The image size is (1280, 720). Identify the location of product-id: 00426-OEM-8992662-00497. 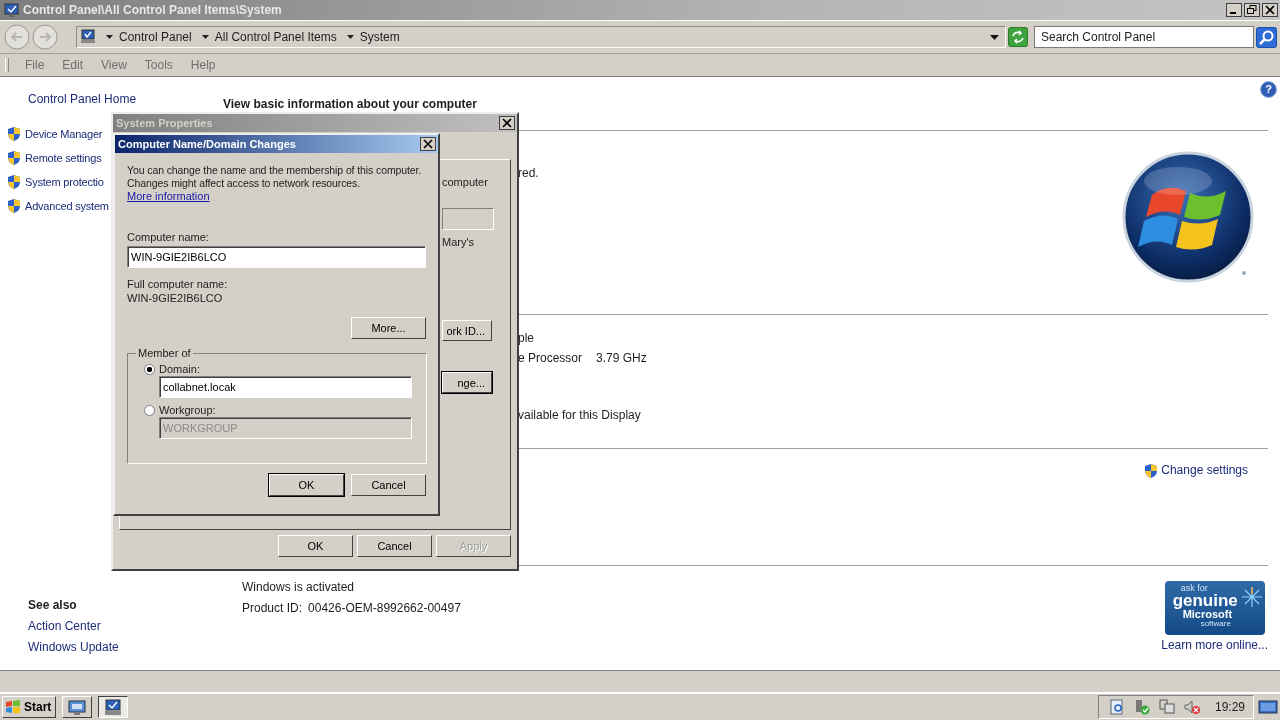
(384, 608).